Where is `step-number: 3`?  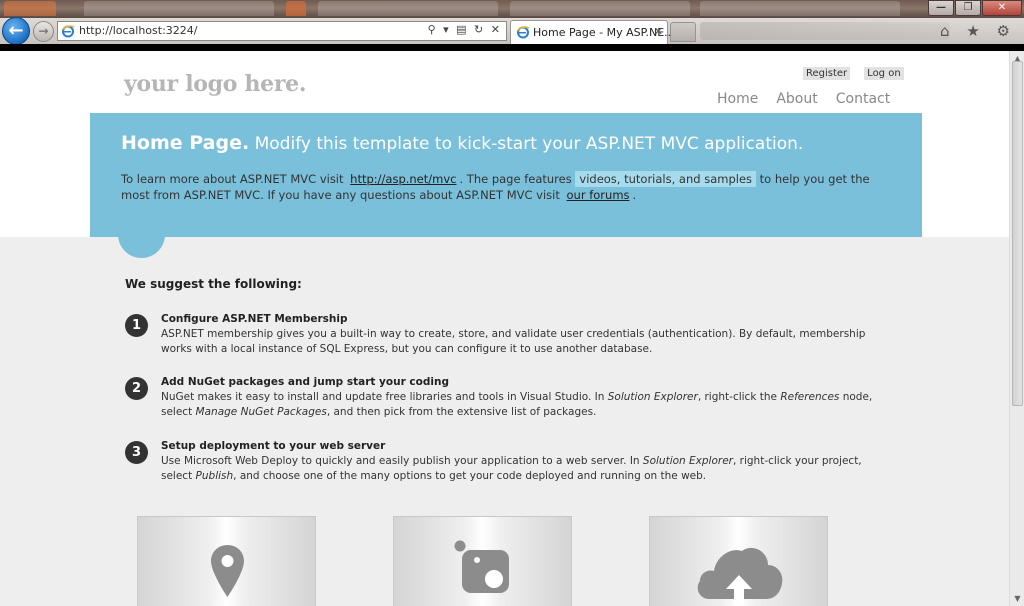
step-number: 3 is located at coordinates (136, 452).